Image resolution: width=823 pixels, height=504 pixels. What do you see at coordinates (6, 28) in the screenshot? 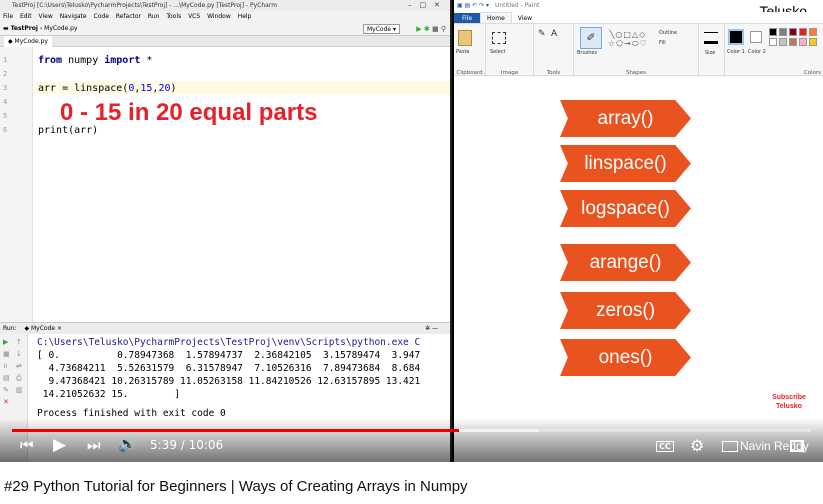
I see `folder-icon: ▬` at bounding box center [6, 28].